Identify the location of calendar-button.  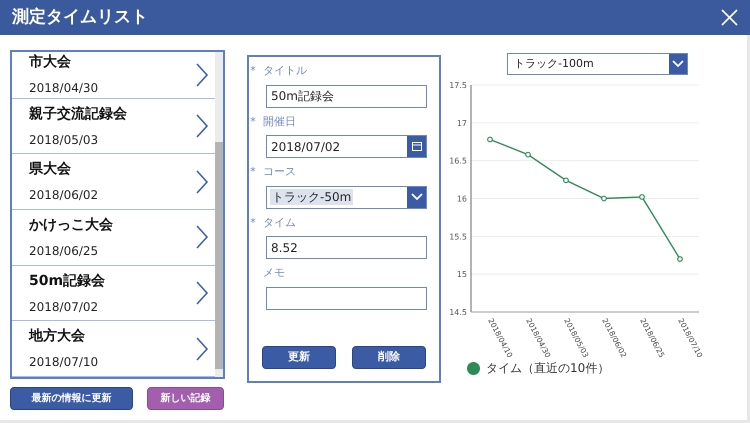
(416, 146).